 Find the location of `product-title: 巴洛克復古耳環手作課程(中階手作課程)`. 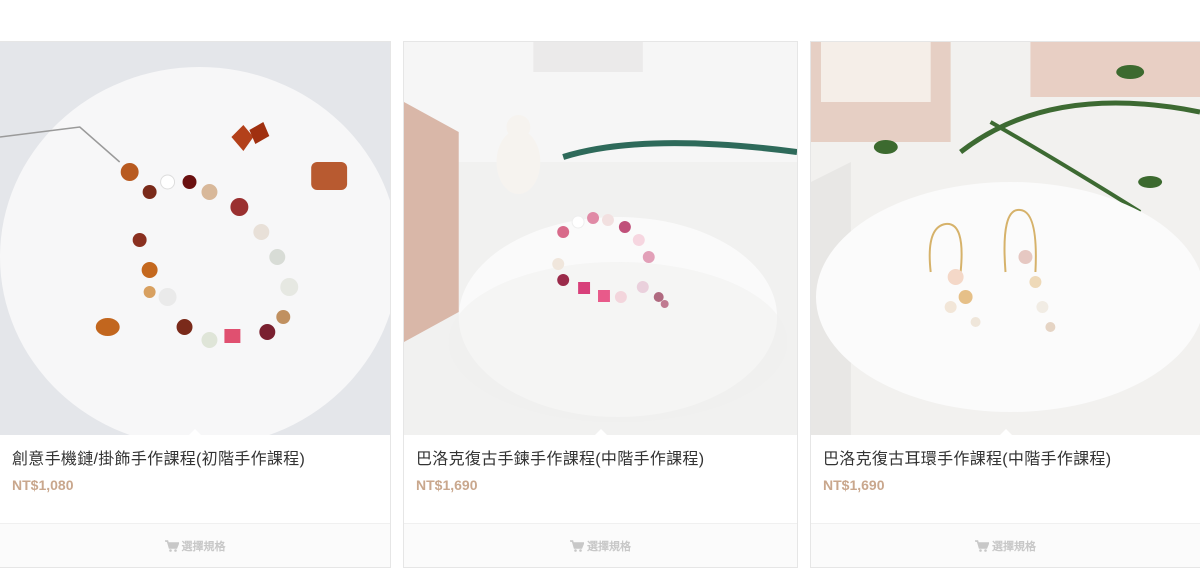

product-title: 巴洛克復古耳環手作課程(中階手作課程) is located at coordinates (1007, 460).